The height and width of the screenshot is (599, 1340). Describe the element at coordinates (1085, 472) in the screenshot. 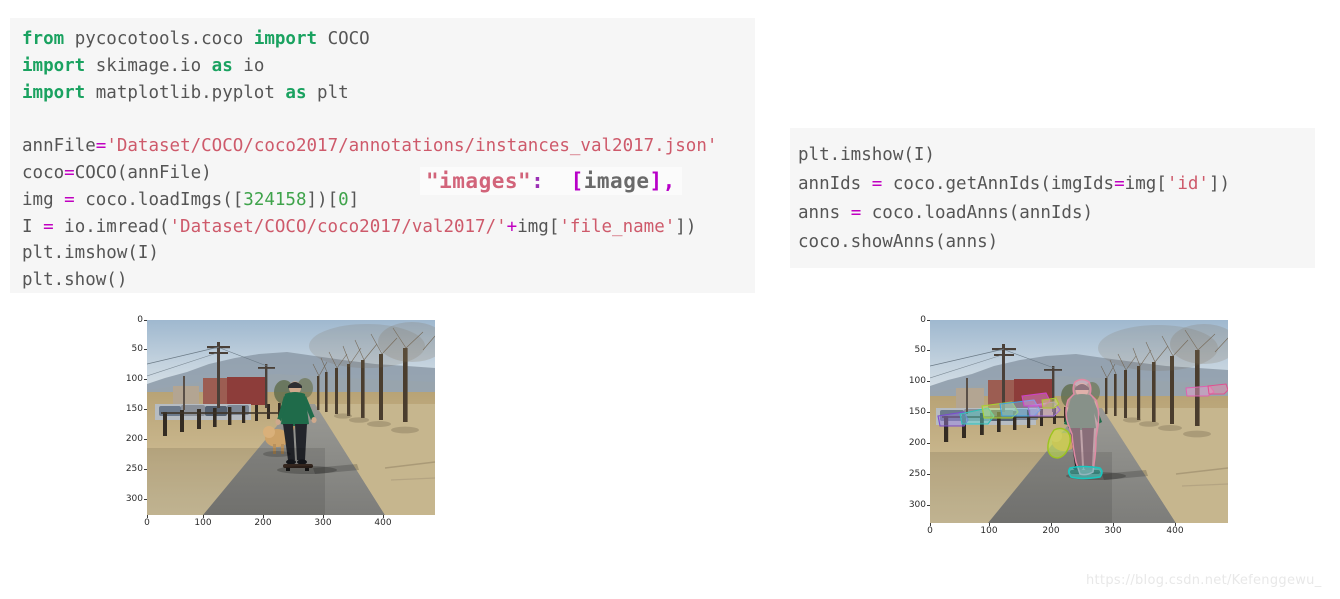

I see `mask-skateboard` at that location.